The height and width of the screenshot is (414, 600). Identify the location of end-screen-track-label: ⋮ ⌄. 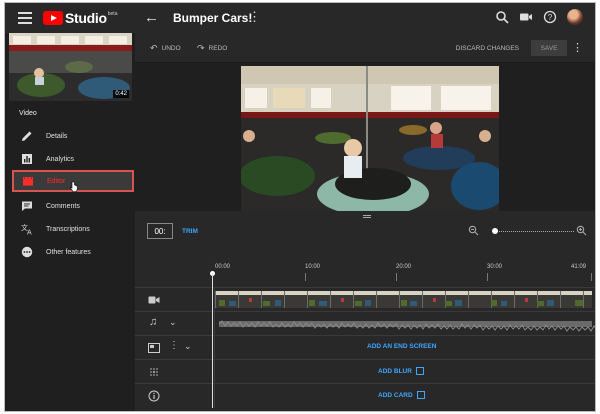
(175, 348).